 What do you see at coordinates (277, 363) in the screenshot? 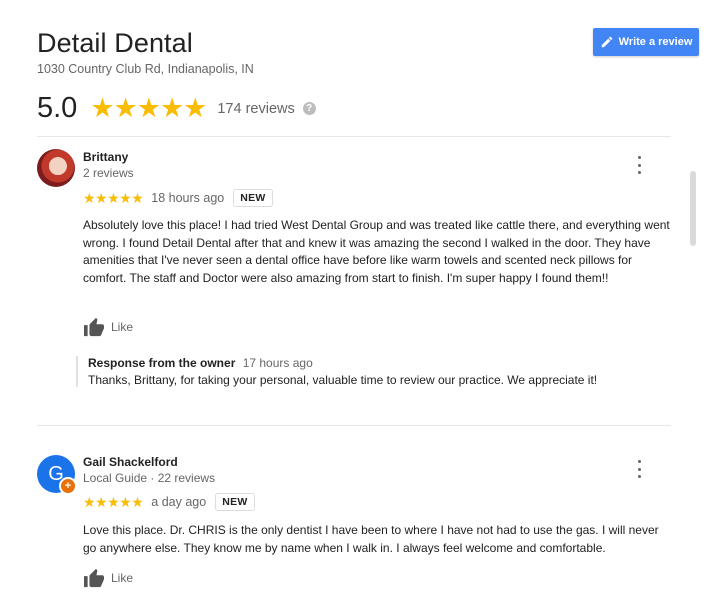
I see `owner-response-time: 17 hours ago` at bounding box center [277, 363].